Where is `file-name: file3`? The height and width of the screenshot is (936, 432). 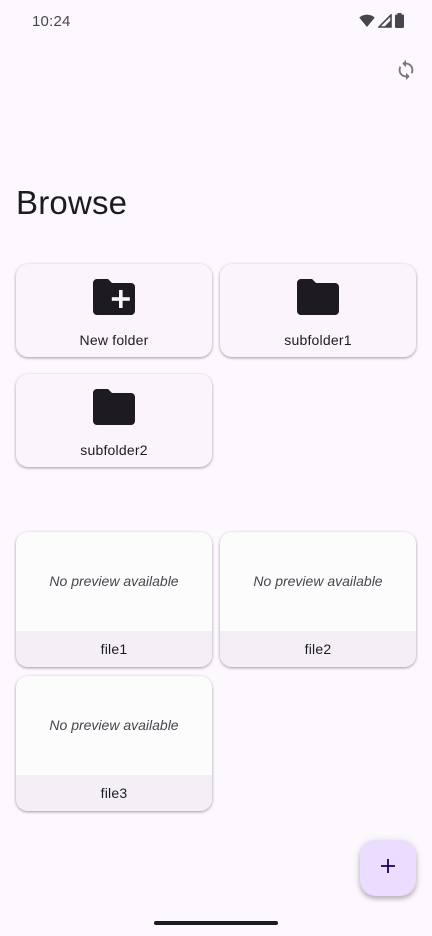
file-name: file3 is located at coordinates (114, 793).